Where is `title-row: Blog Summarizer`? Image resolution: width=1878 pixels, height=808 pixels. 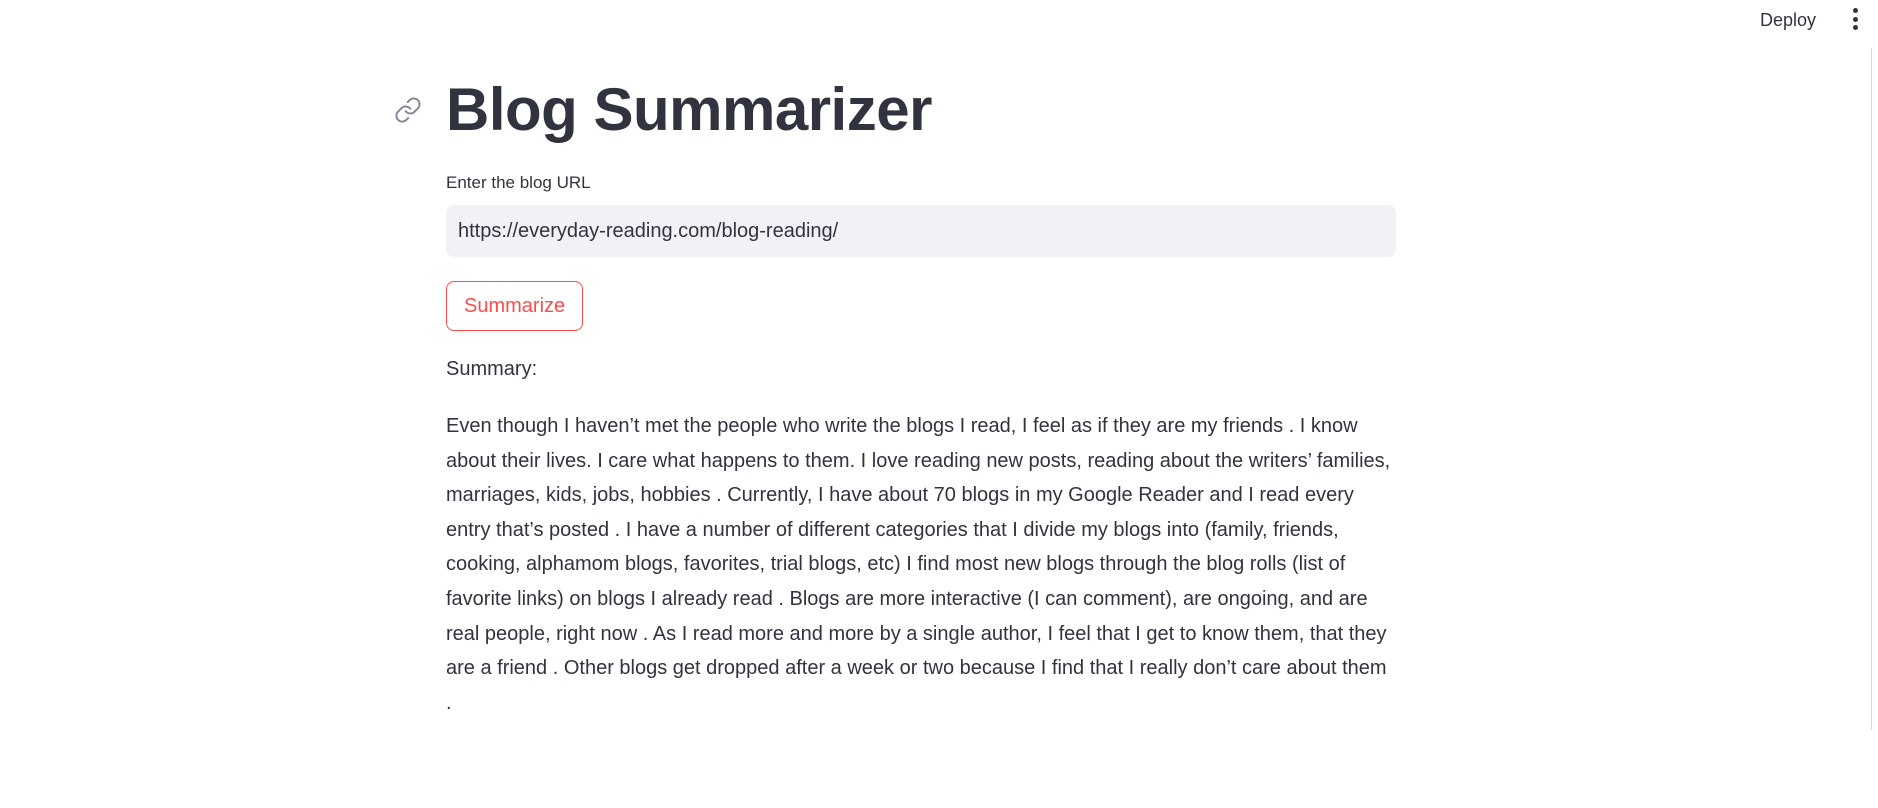
title-row: Blog Summarizer is located at coordinates (895, 110).